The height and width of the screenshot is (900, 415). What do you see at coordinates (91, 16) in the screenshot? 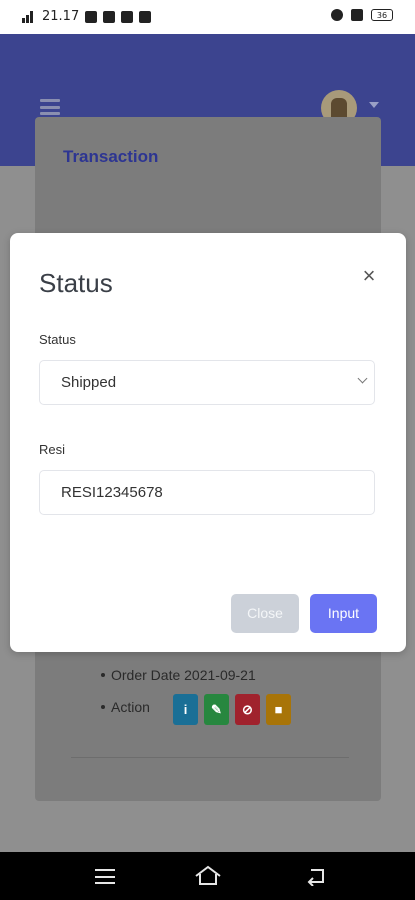
I see `tiktok-icon` at bounding box center [91, 16].